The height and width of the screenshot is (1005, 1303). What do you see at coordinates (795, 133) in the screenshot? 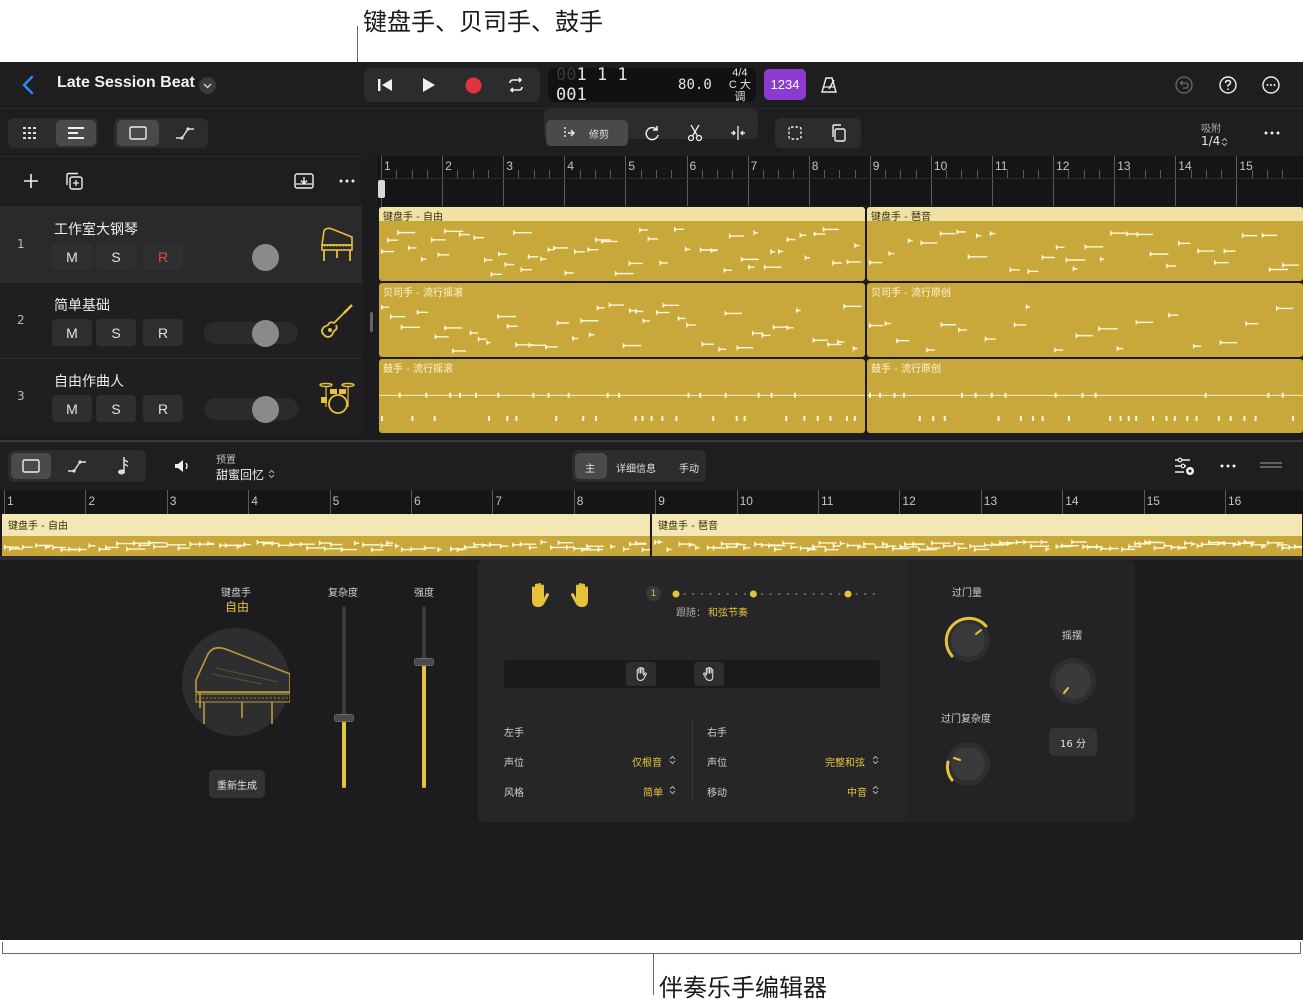
I see `select-button` at bounding box center [795, 133].